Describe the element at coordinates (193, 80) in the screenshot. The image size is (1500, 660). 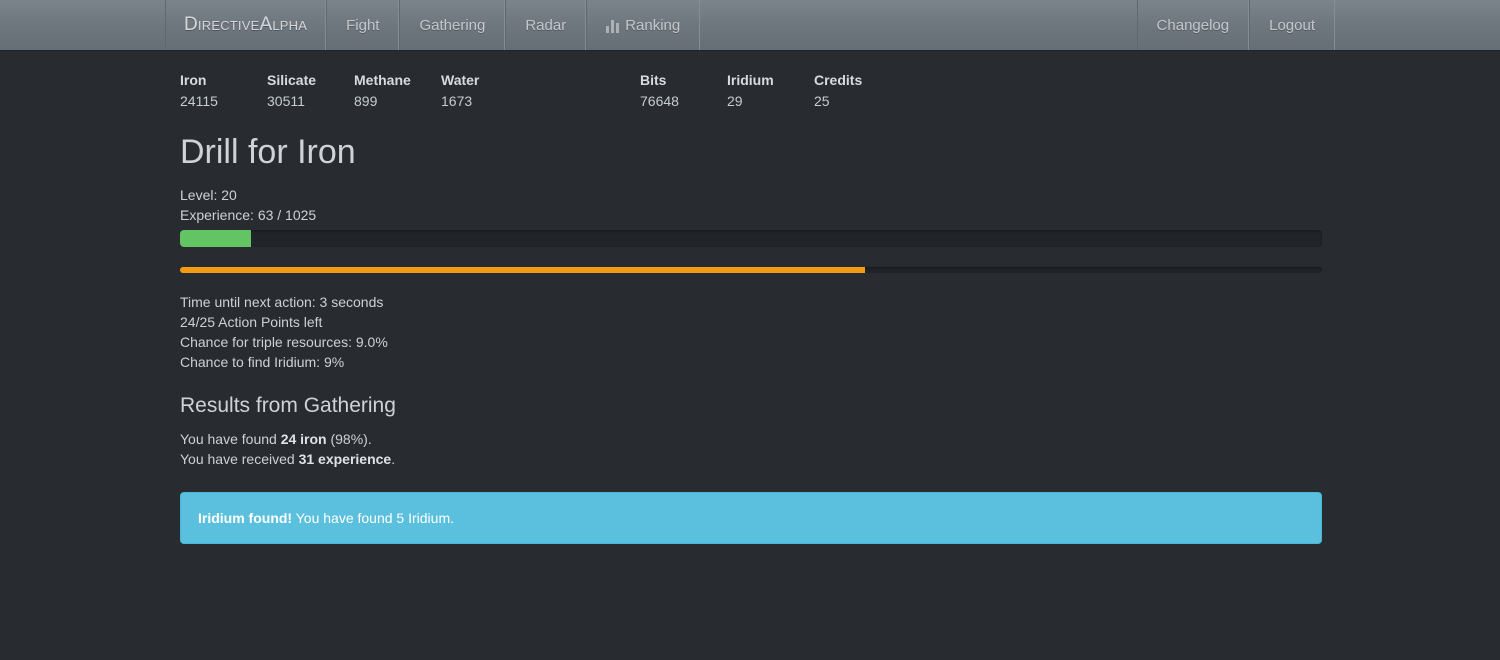
I see `resource-label: Iron` at that location.